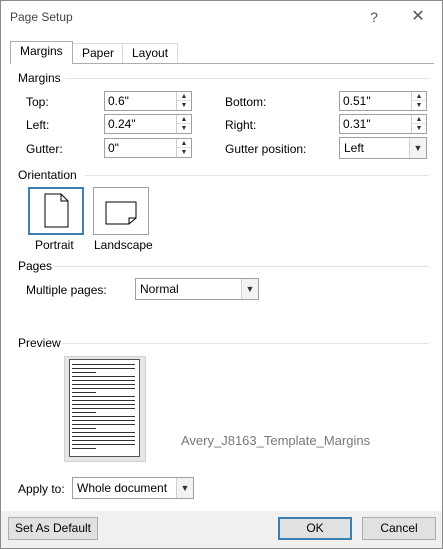 The height and width of the screenshot is (549, 443). What do you see at coordinates (35, 266) in the screenshot?
I see `pages-section-title: Pages` at bounding box center [35, 266].